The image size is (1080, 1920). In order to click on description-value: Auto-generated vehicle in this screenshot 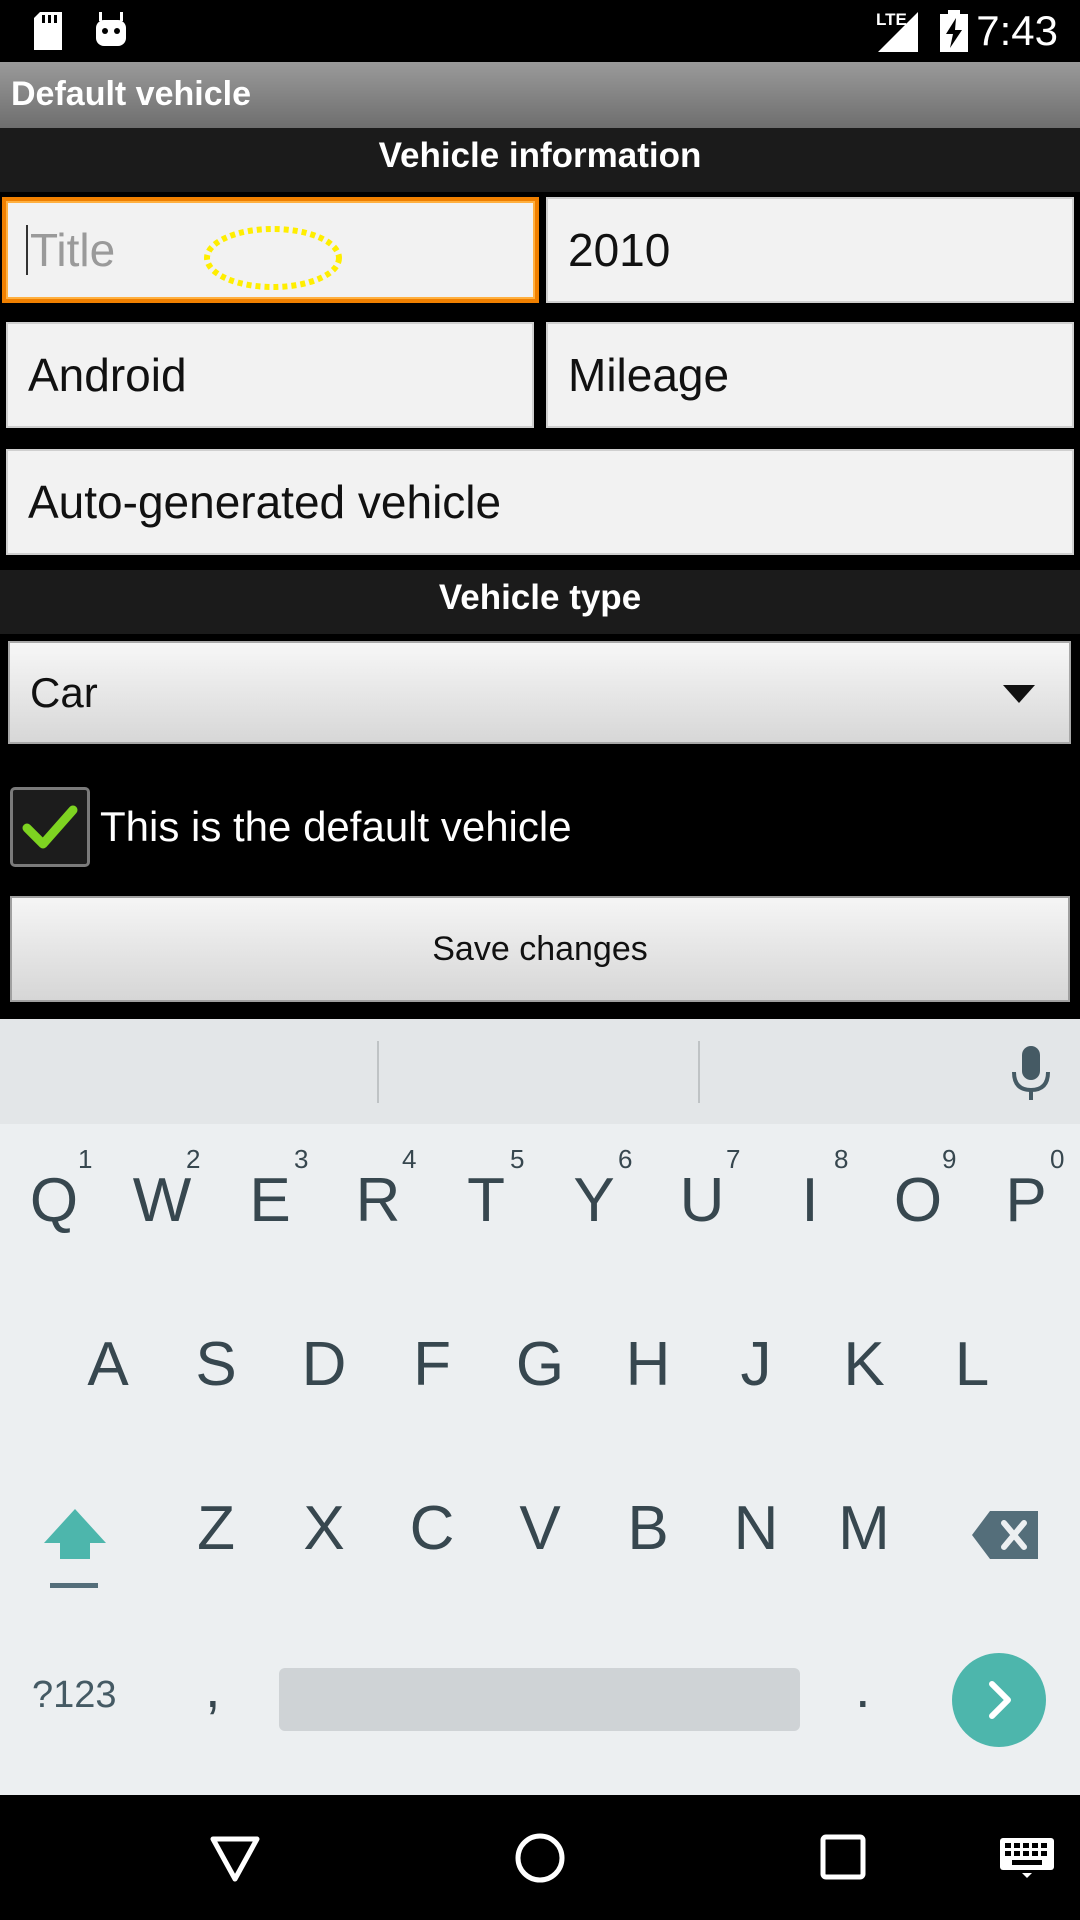, I will do `click(265, 502)`.